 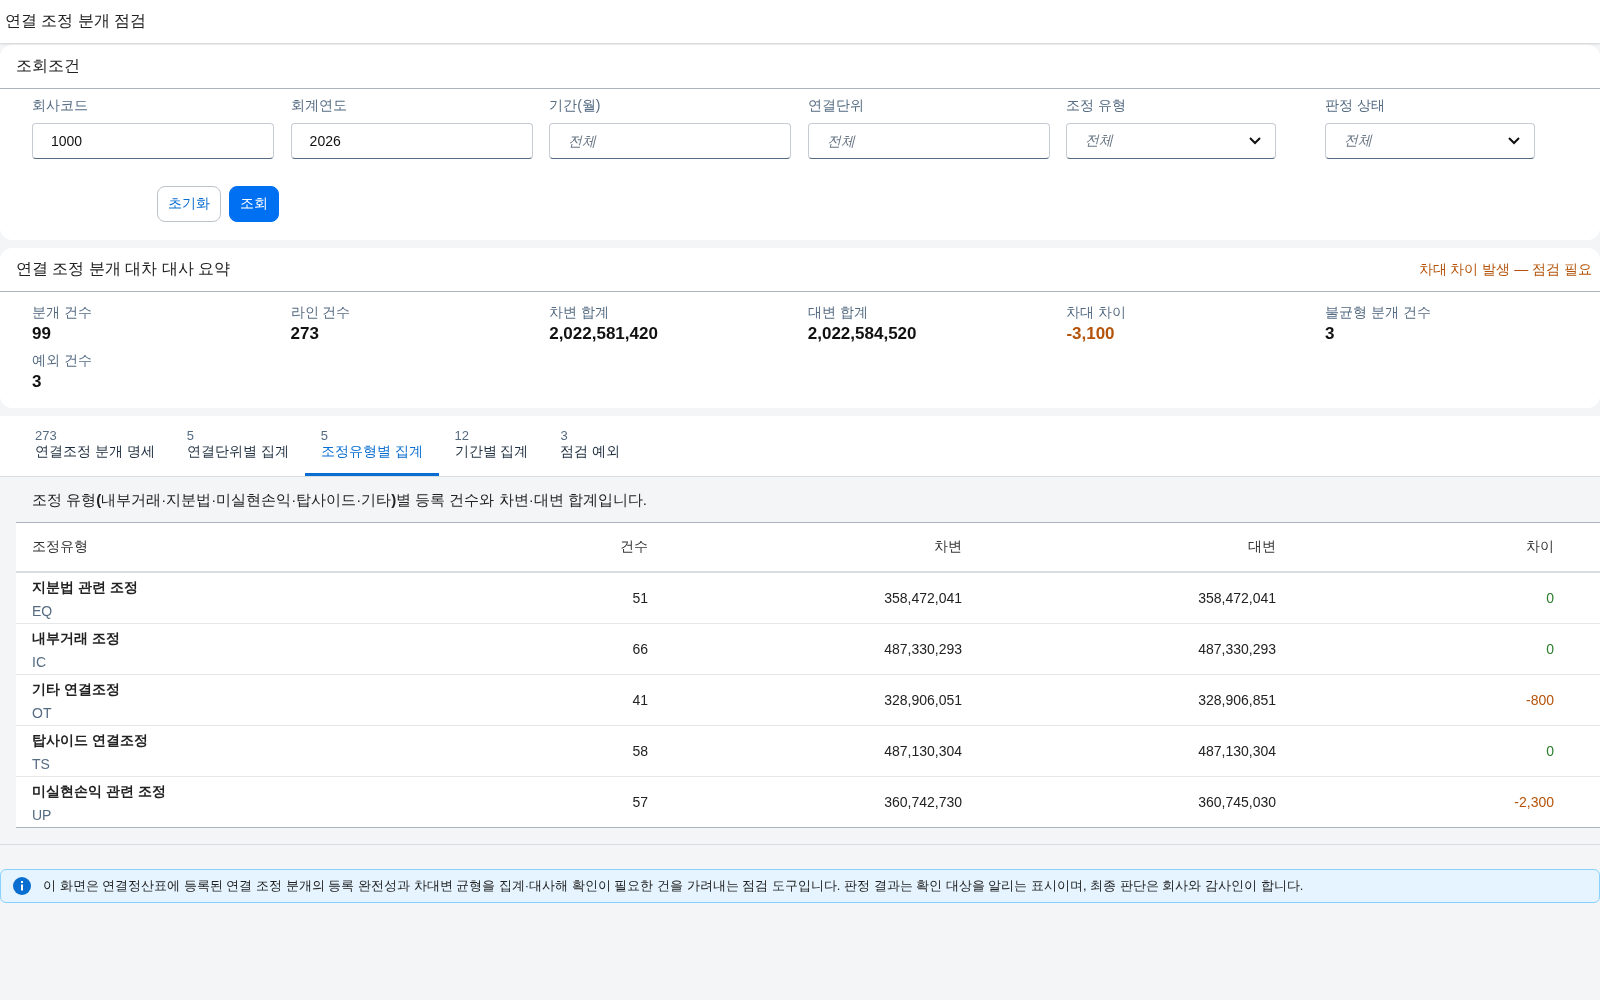 I want to click on table-cell-text: 탑사이드 연결조정 TS, so click(x=90, y=752).